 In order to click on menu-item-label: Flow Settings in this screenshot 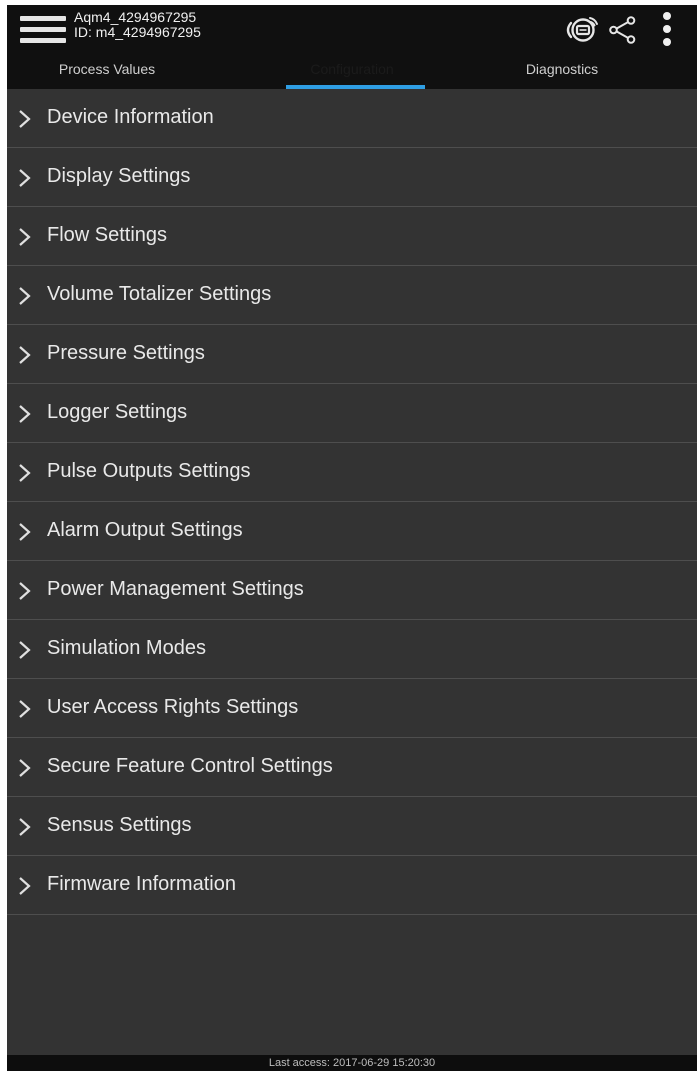, I will do `click(107, 235)`.